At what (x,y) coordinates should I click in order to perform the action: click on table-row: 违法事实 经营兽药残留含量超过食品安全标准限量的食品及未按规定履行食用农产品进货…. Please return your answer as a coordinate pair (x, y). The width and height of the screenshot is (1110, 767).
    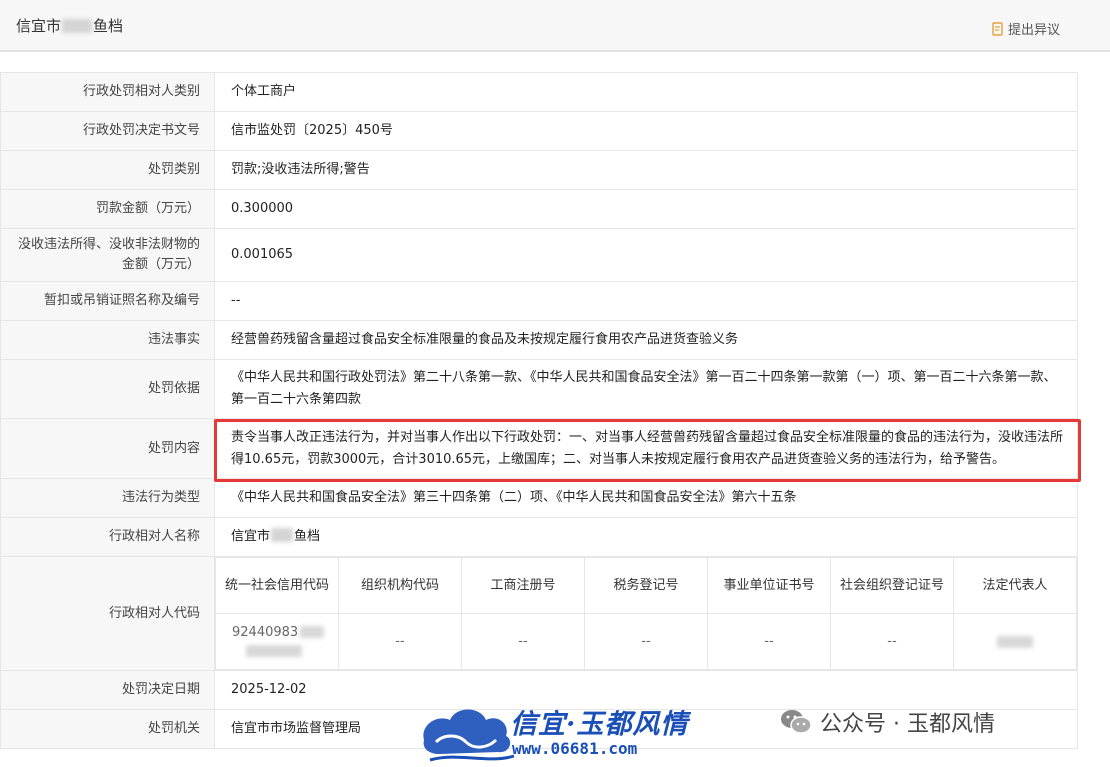
    Looking at the image, I should click on (539, 340).